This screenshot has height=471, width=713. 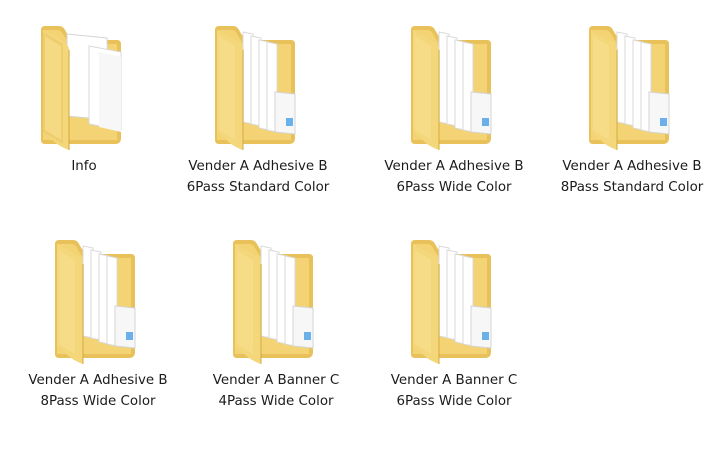 I want to click on folder-item-vendor-a-banner-c-4pass-wide-color: Vender A Banner C 4Pass Wide Color, so click(x=276, y=319).